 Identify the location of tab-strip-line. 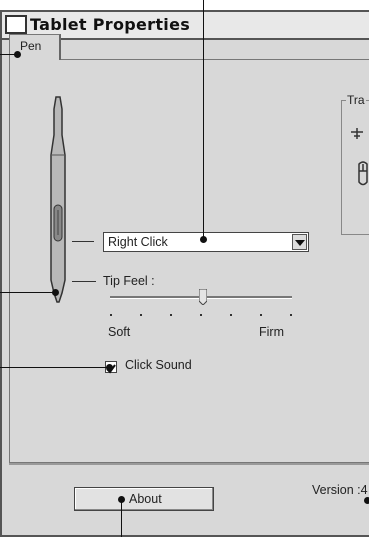
(215, 59).